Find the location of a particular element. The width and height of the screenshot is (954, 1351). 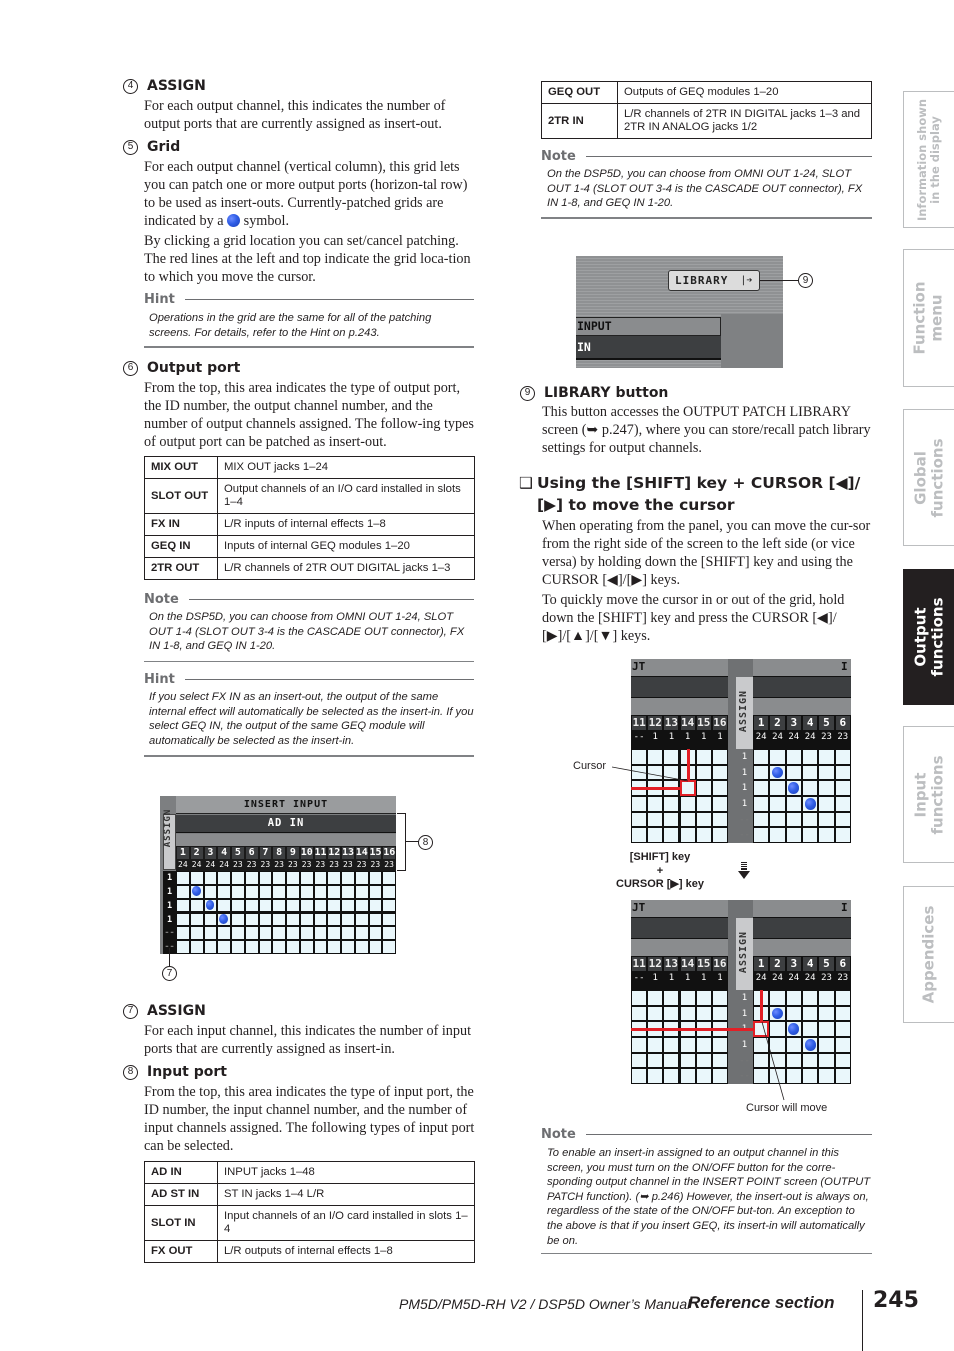

channel-number: 14 is located at coordinates (687, 723).